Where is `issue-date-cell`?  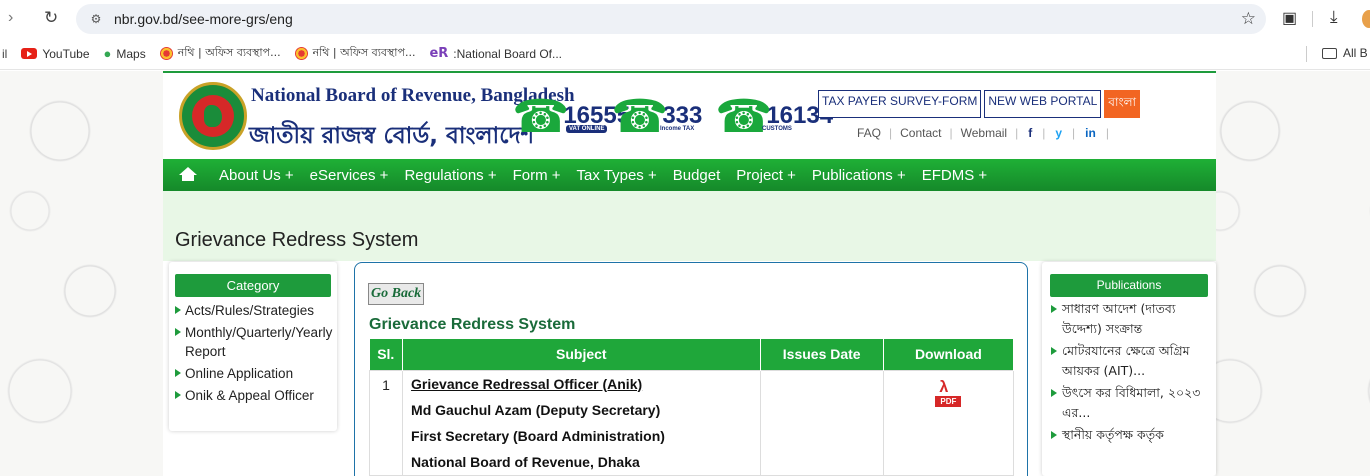 issue-date-cell is located at coordinates (821, 422).